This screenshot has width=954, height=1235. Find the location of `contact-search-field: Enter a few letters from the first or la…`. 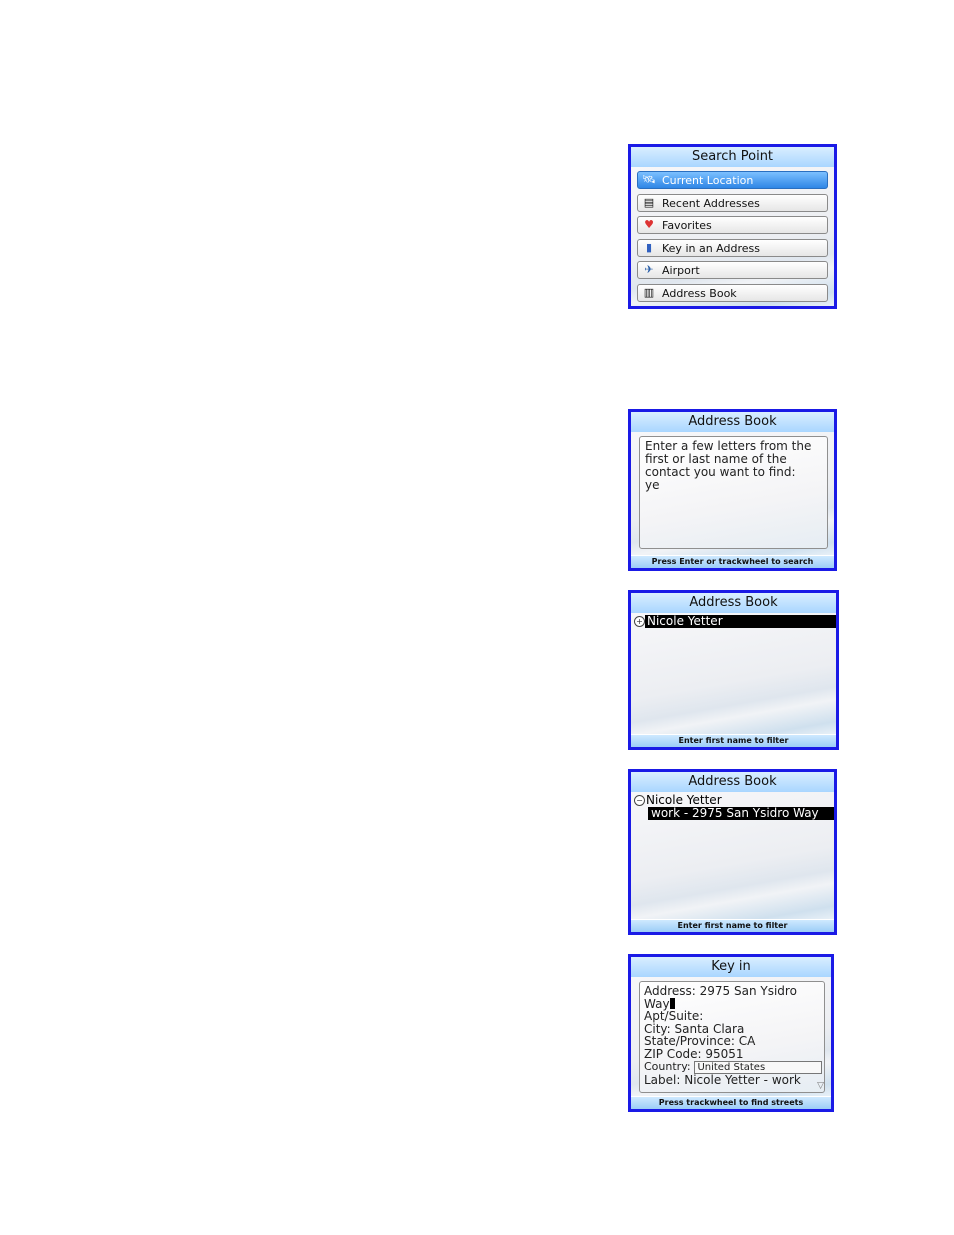

contact-search-field: Enter a few letters from the first or la… is located at coordinates (733, 492).